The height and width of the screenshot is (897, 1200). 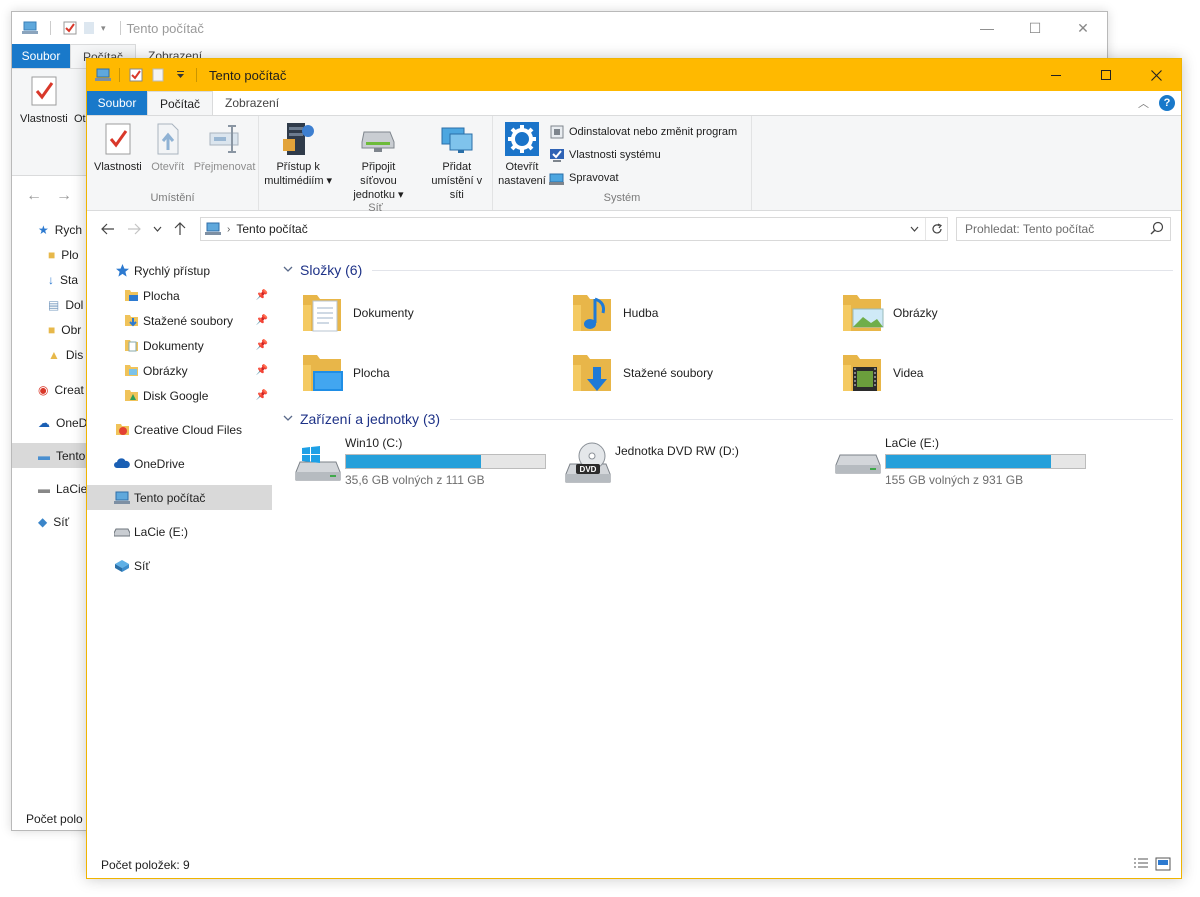 What do you see at coordinates (701, 373) in the screenshot?
I see `folder-tile-downloads: Stažené soubory` at bounding box center [701, 373].